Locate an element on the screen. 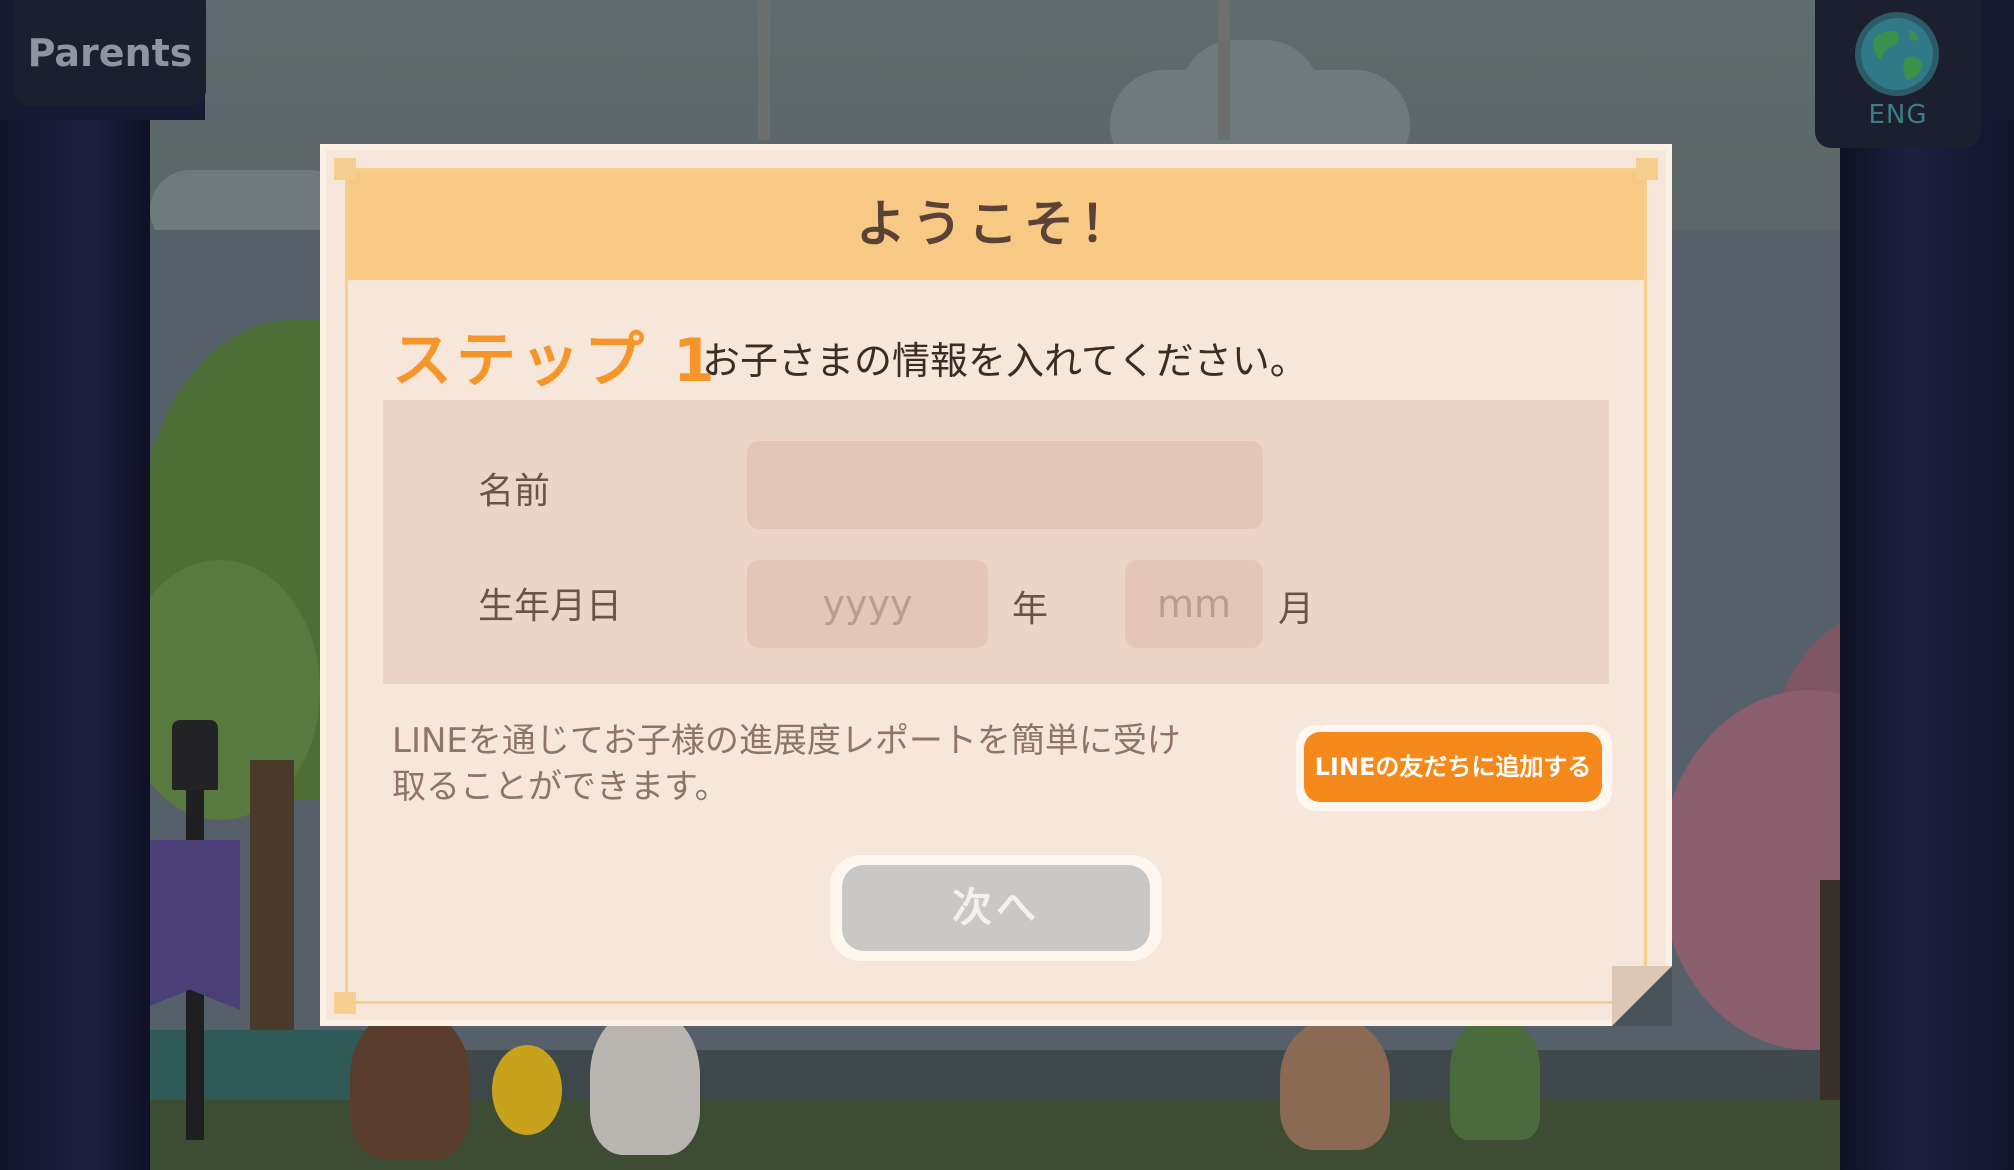 Image resolution: width=2014 pixels, height=1170 pixels. globe-icon is located at coordinates (1897, 54).